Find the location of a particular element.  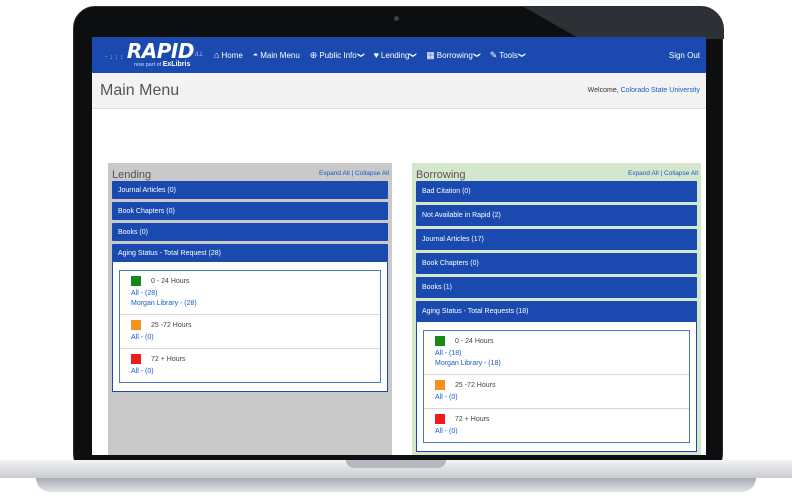

logo-brand: ExLibris is located at coordinates (176, 65).